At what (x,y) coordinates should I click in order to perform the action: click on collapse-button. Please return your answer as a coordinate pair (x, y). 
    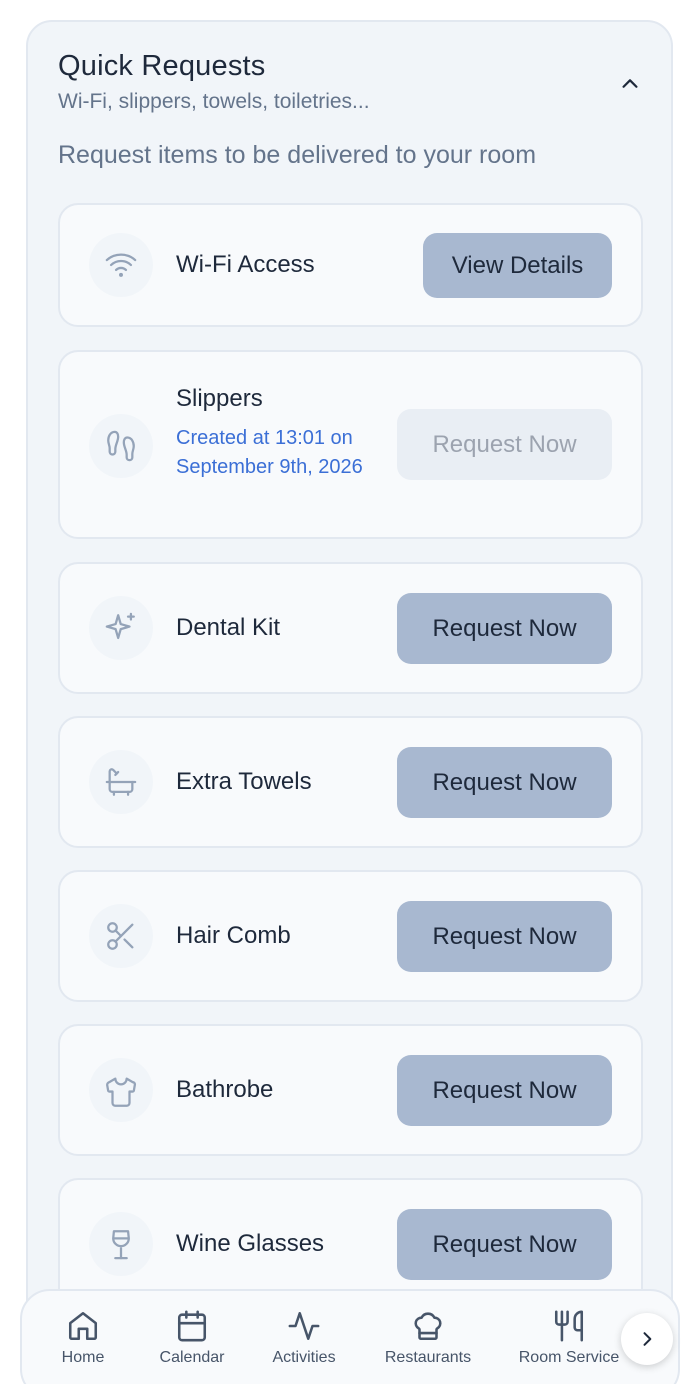
    Looking at the image, I should click on (630, 84).